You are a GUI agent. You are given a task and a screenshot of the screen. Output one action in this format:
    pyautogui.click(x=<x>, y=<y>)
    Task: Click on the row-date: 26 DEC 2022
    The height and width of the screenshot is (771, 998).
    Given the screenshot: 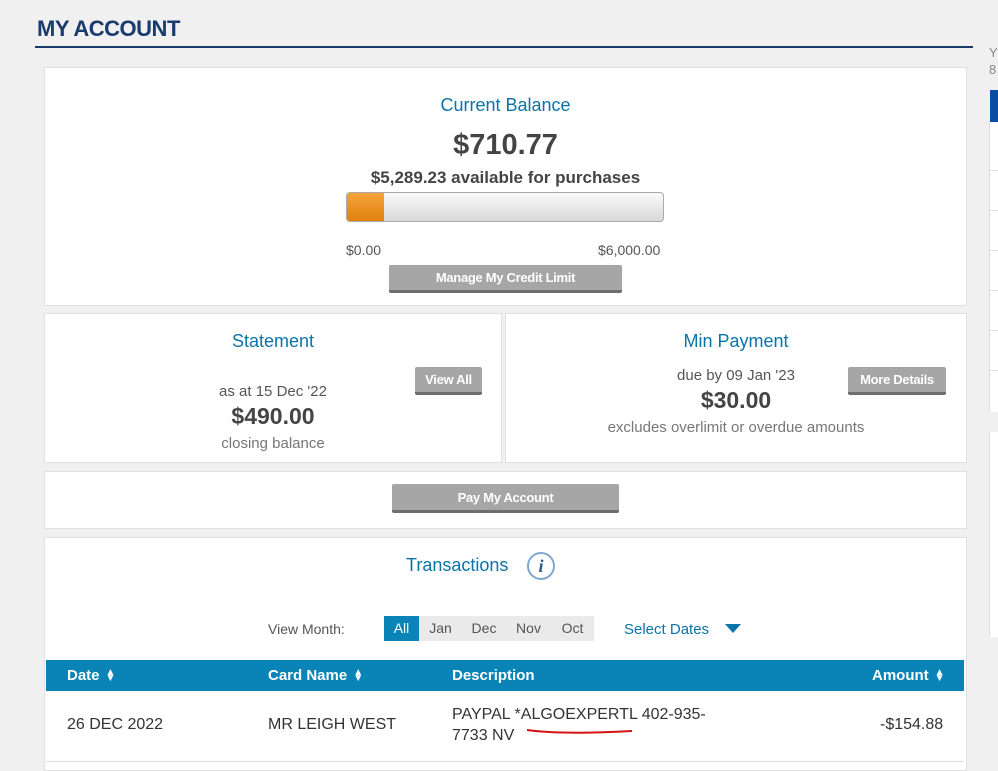 What is the action you would take?
    pyautogui.click(x=115, y=724)
    